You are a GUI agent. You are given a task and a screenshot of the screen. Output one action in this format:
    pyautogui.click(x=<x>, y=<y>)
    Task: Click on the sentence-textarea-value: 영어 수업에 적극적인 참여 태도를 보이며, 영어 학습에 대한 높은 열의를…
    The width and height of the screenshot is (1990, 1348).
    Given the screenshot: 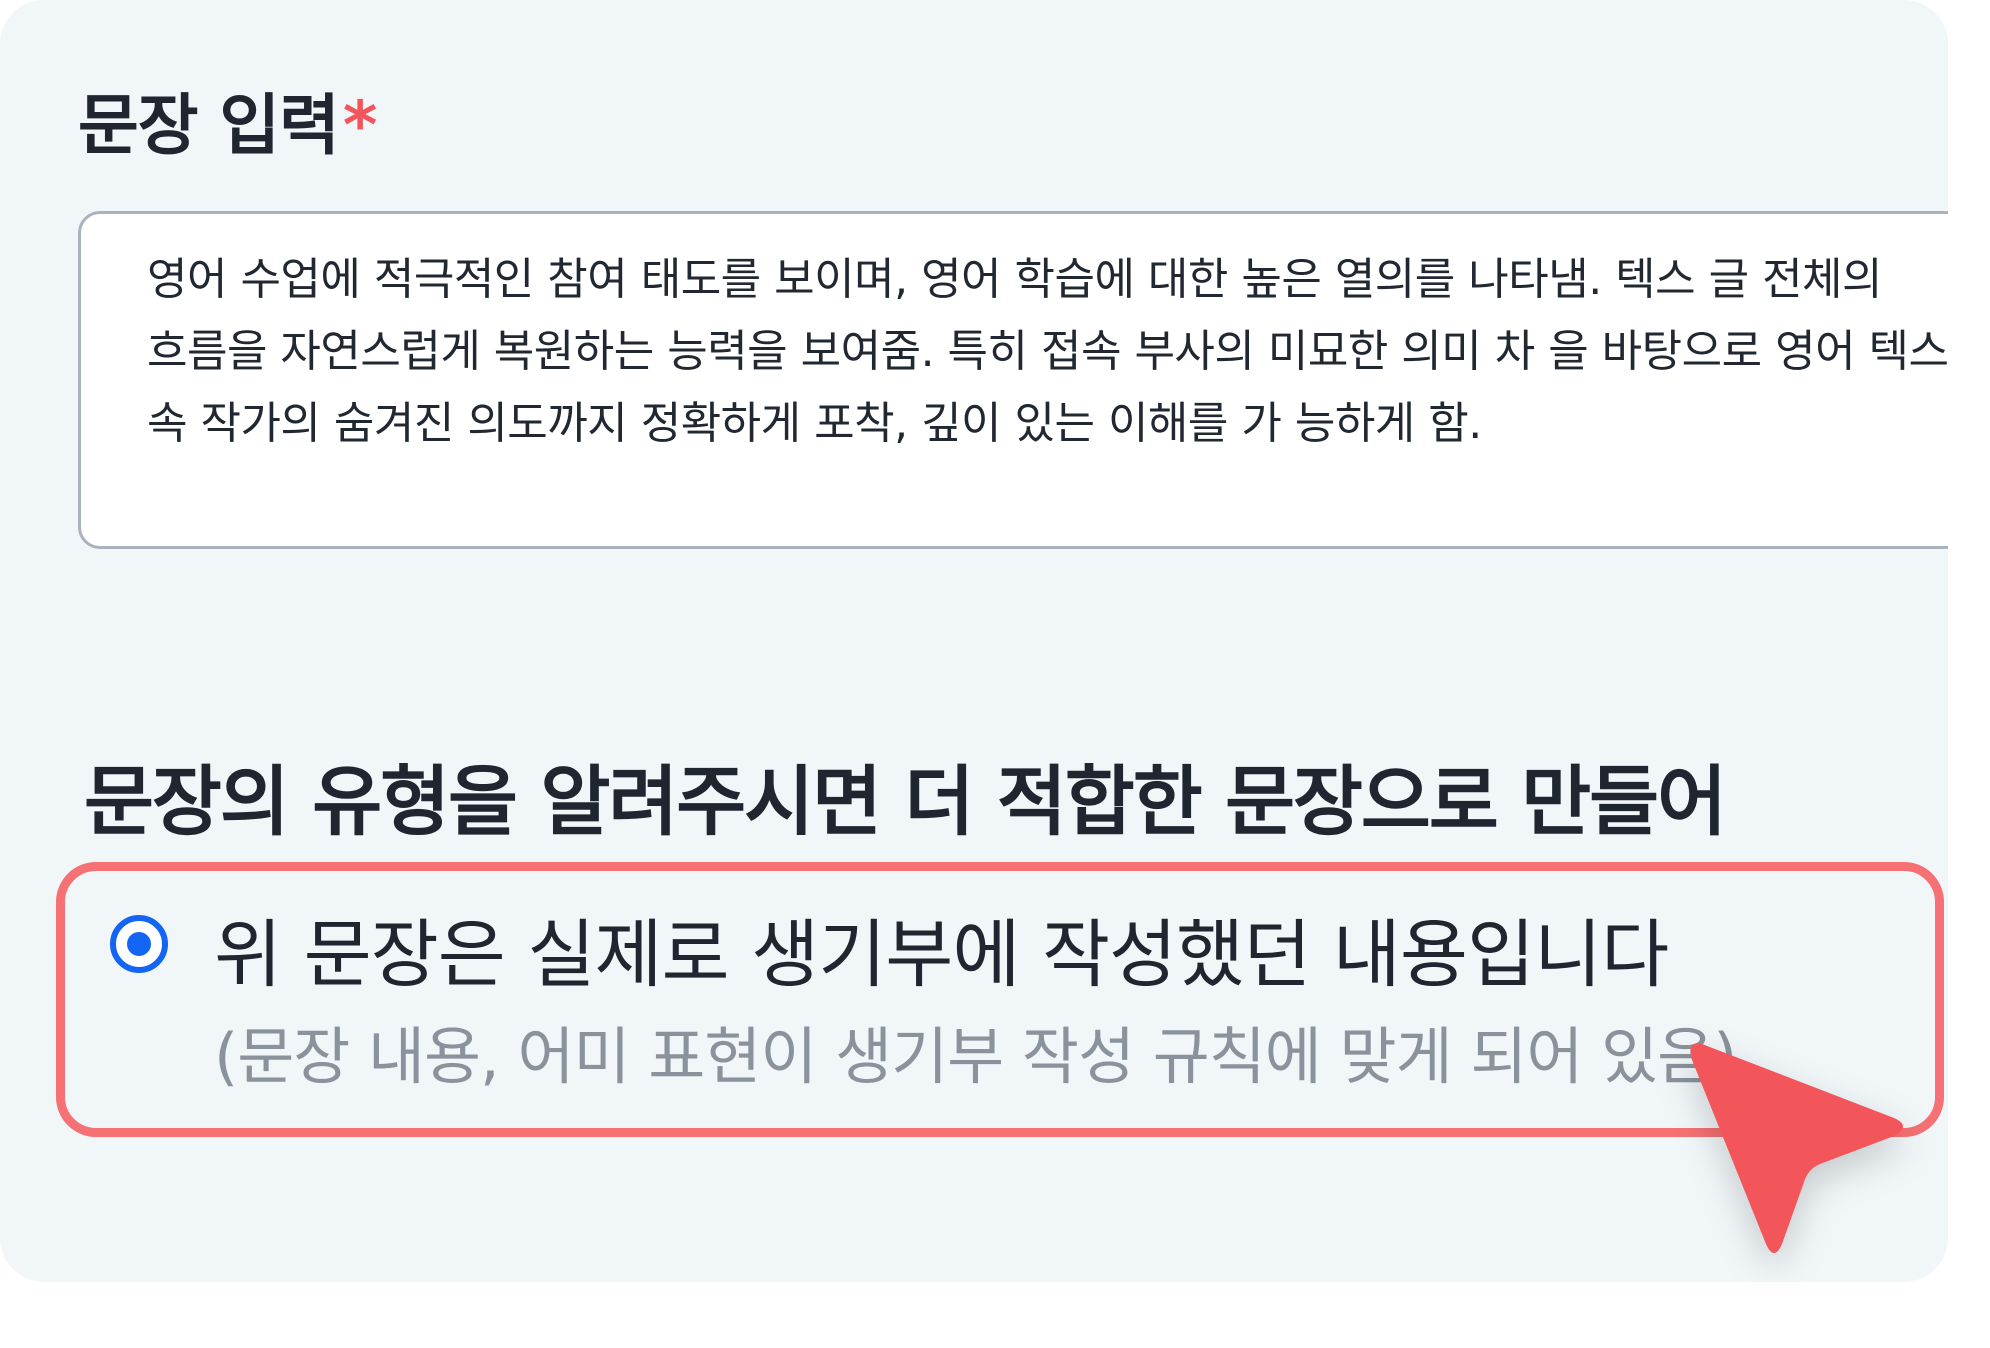 What is the action you would take?
    pyautogui.click(x=1047, y=352)
    